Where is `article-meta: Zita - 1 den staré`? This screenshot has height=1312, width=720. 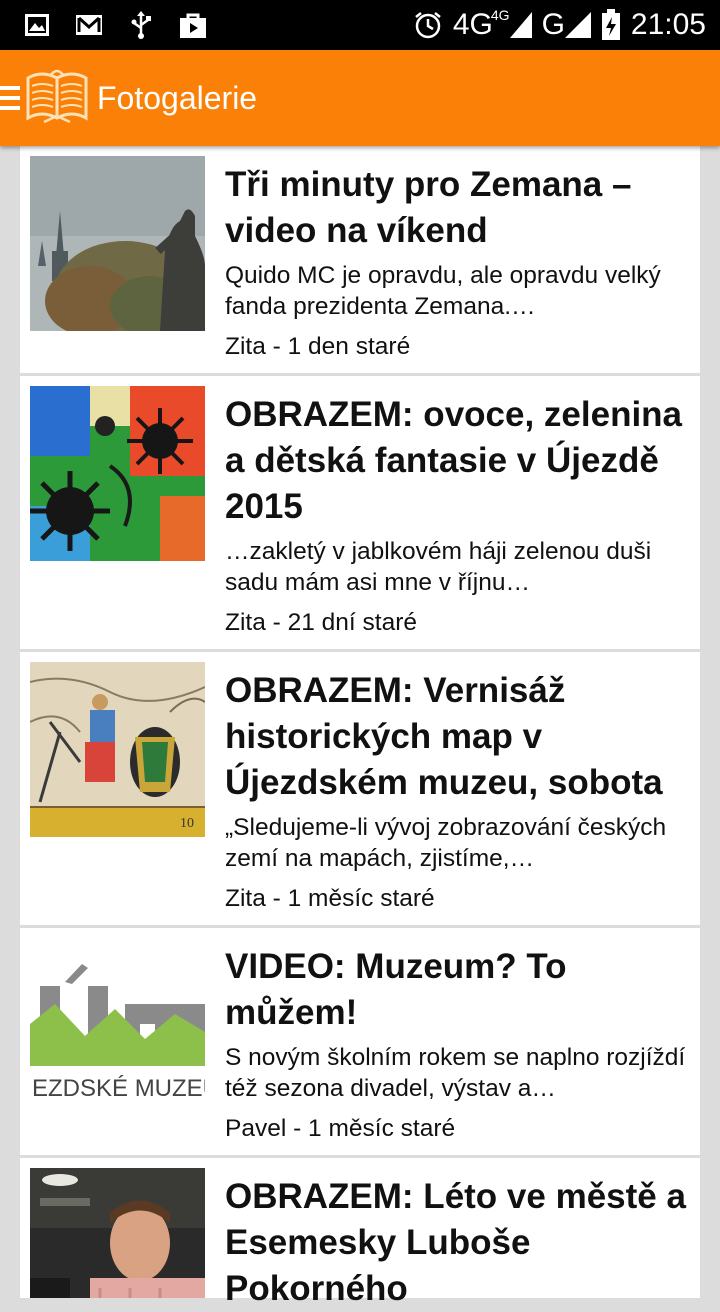
article-meta: Zita - 1 den staré is located at coordinates (318, 346).